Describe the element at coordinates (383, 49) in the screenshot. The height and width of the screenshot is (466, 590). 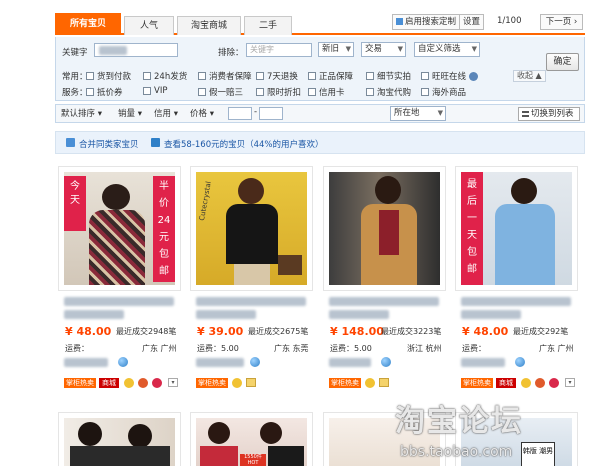
I see `trade-select: 交易 ▼` at that location.